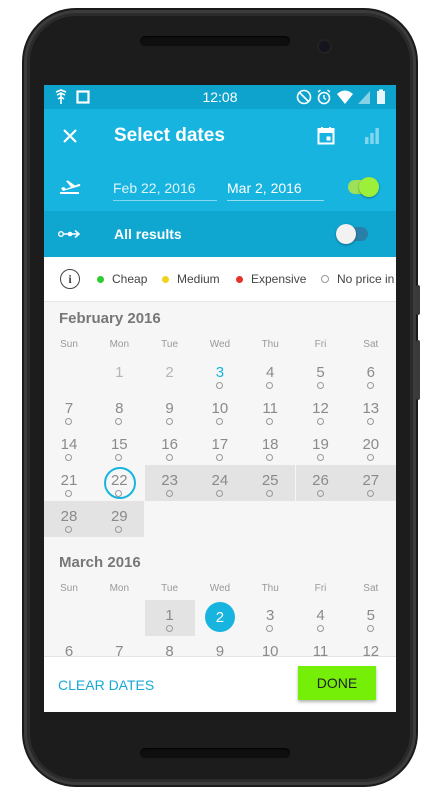 The height and width of the screenshot is (800, 436). What do you see at coordinates (170, 588) in the screenshot?
I see `weekday-label: Tue` at bounding box center [170, 588].